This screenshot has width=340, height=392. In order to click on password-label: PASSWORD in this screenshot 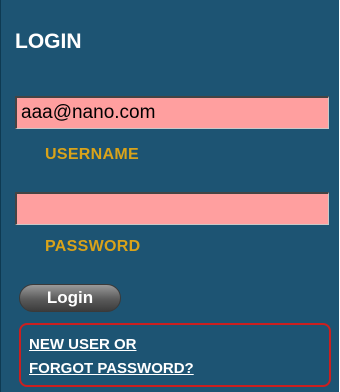, I will do `click(93, 246)`.